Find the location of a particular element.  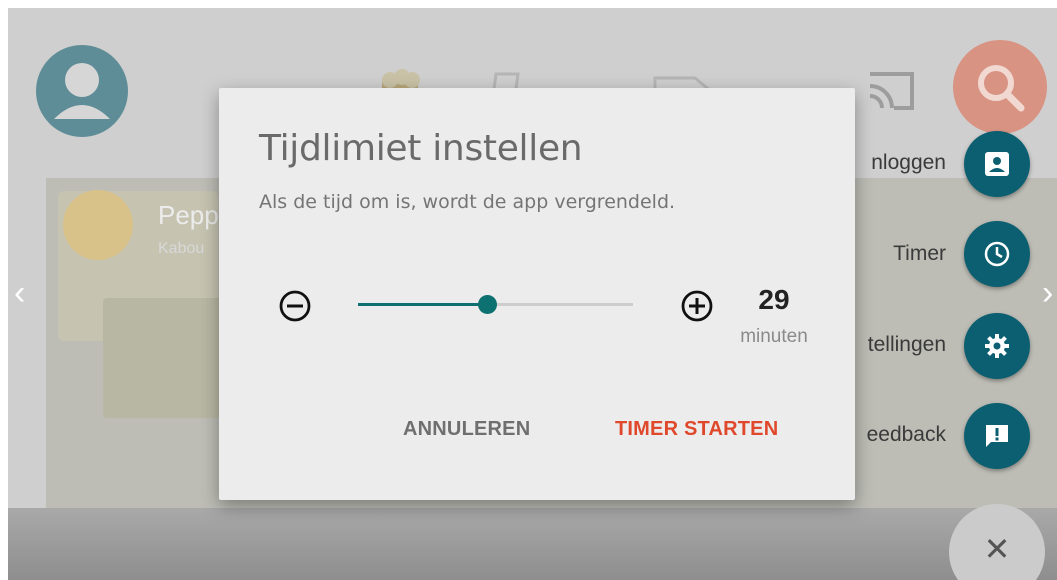

cast-icon is located at coordinates (891, 90).